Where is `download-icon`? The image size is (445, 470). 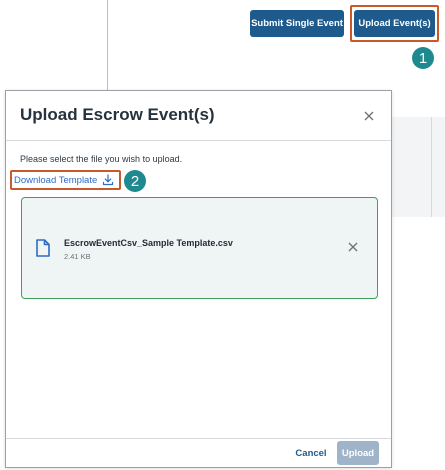
download-icon is located at coordinates (108, 180).